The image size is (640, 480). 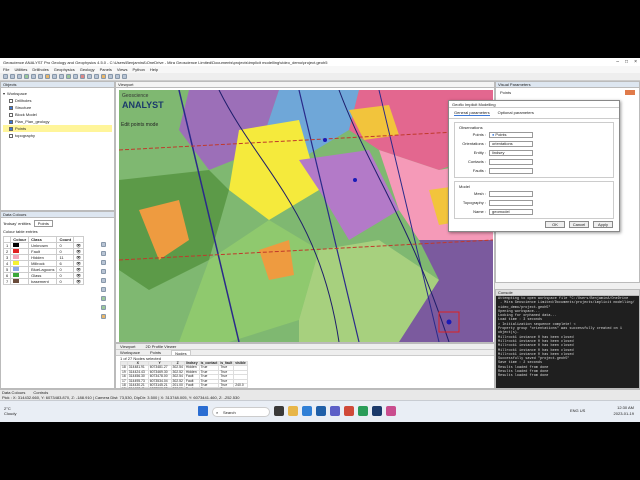 I want to click on apply-icon, so click(x=103, y=307).